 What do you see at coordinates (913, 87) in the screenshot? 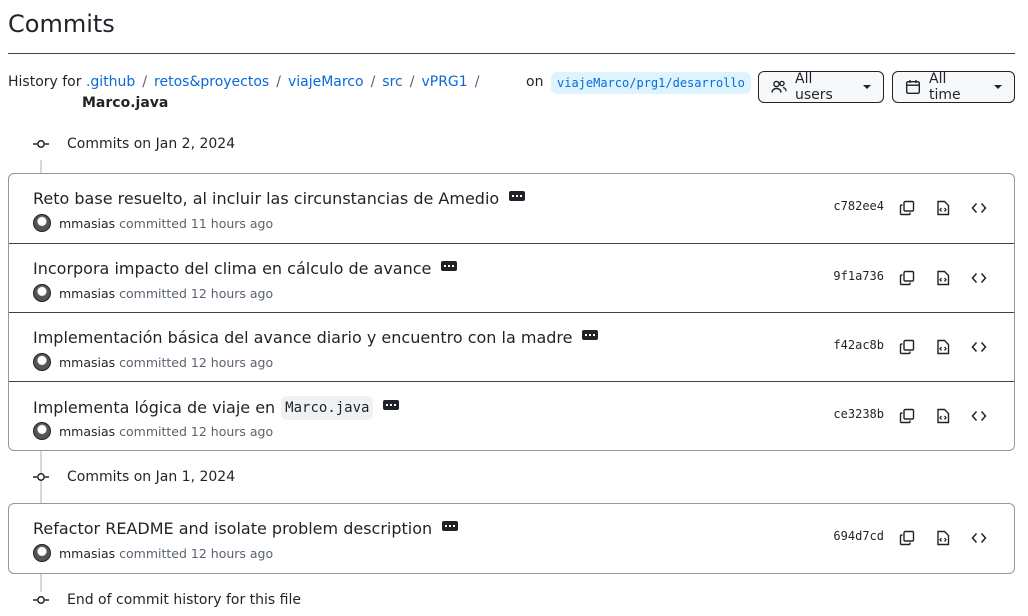
I see `calendar-icon` at bounding box center [913, 87].